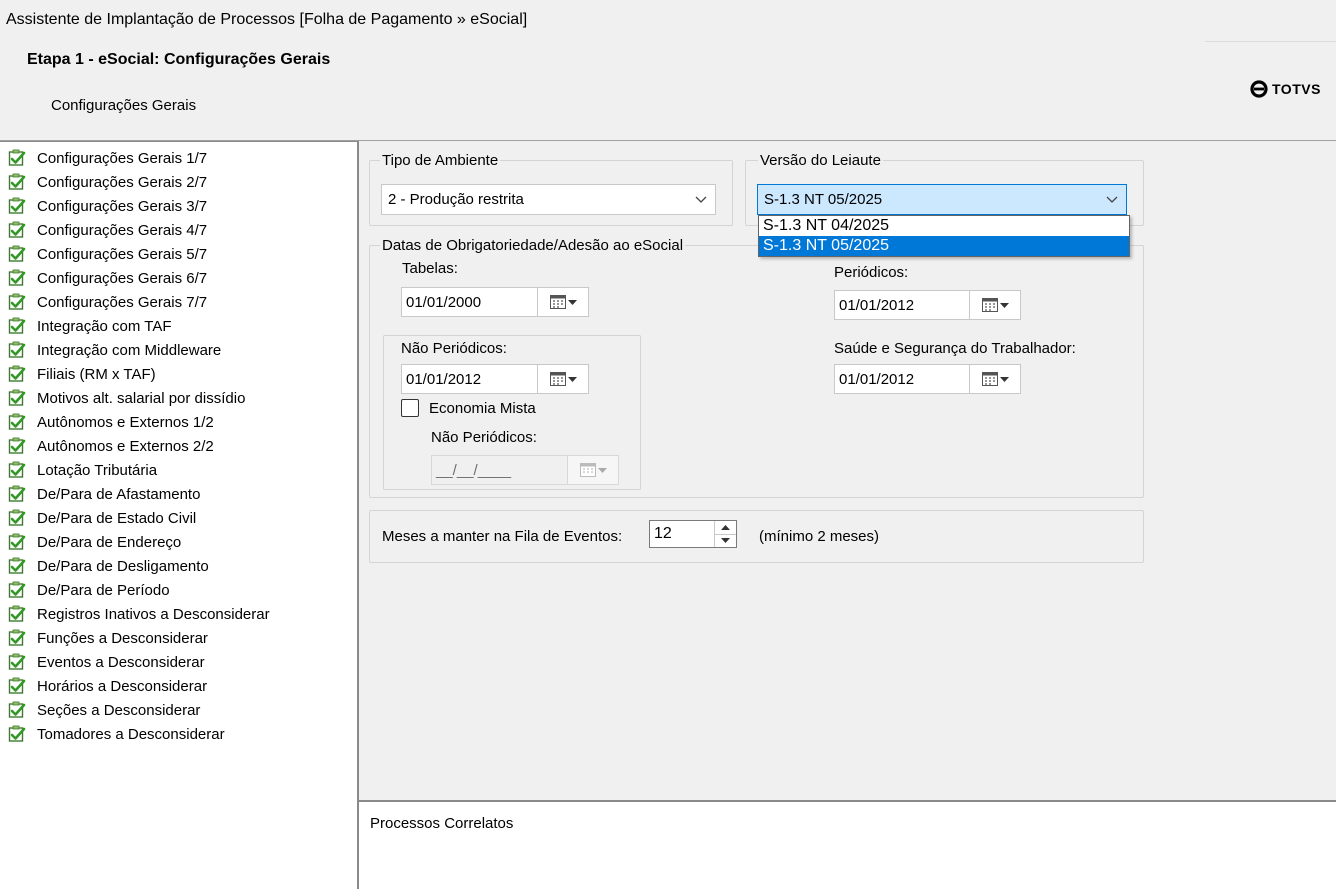 The width and height of the screenshot is (1336, 889). What do you see at coordinates (125, 422) in the screenshot?
I see `step-label: Autônomos e Externos 1/2` at bounding box center [125, 422].